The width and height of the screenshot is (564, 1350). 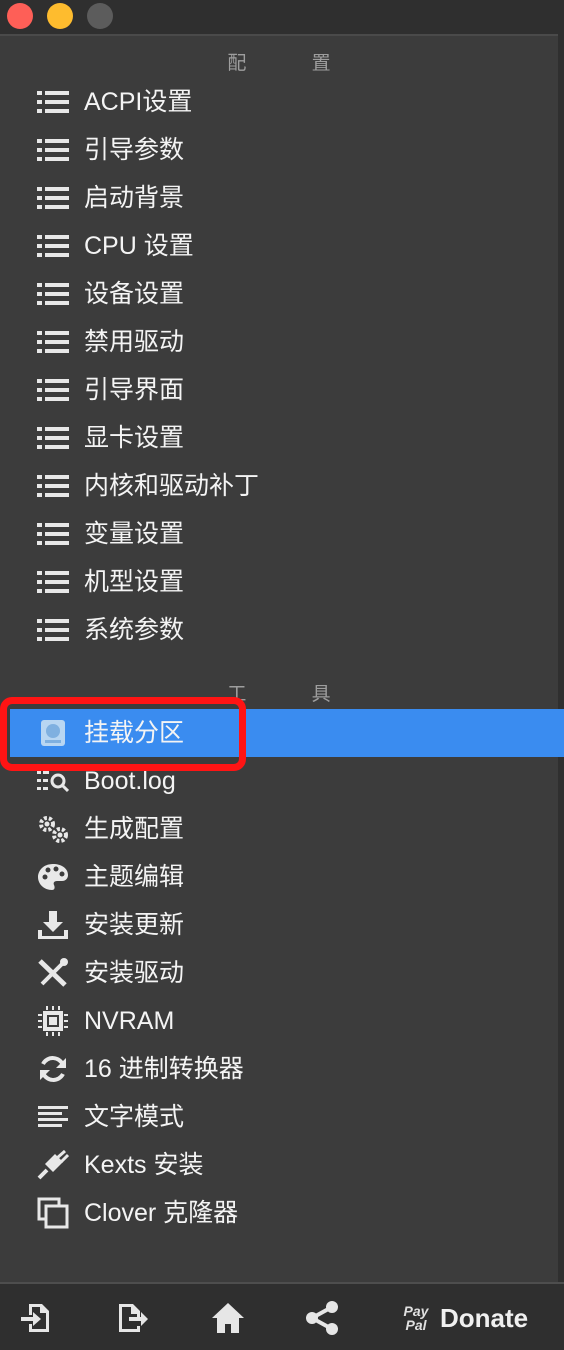 What do you see at coordinates (134, 973) in the screenshot?
I see `item-label: 安装驱动` at bounding box center [134, 973].